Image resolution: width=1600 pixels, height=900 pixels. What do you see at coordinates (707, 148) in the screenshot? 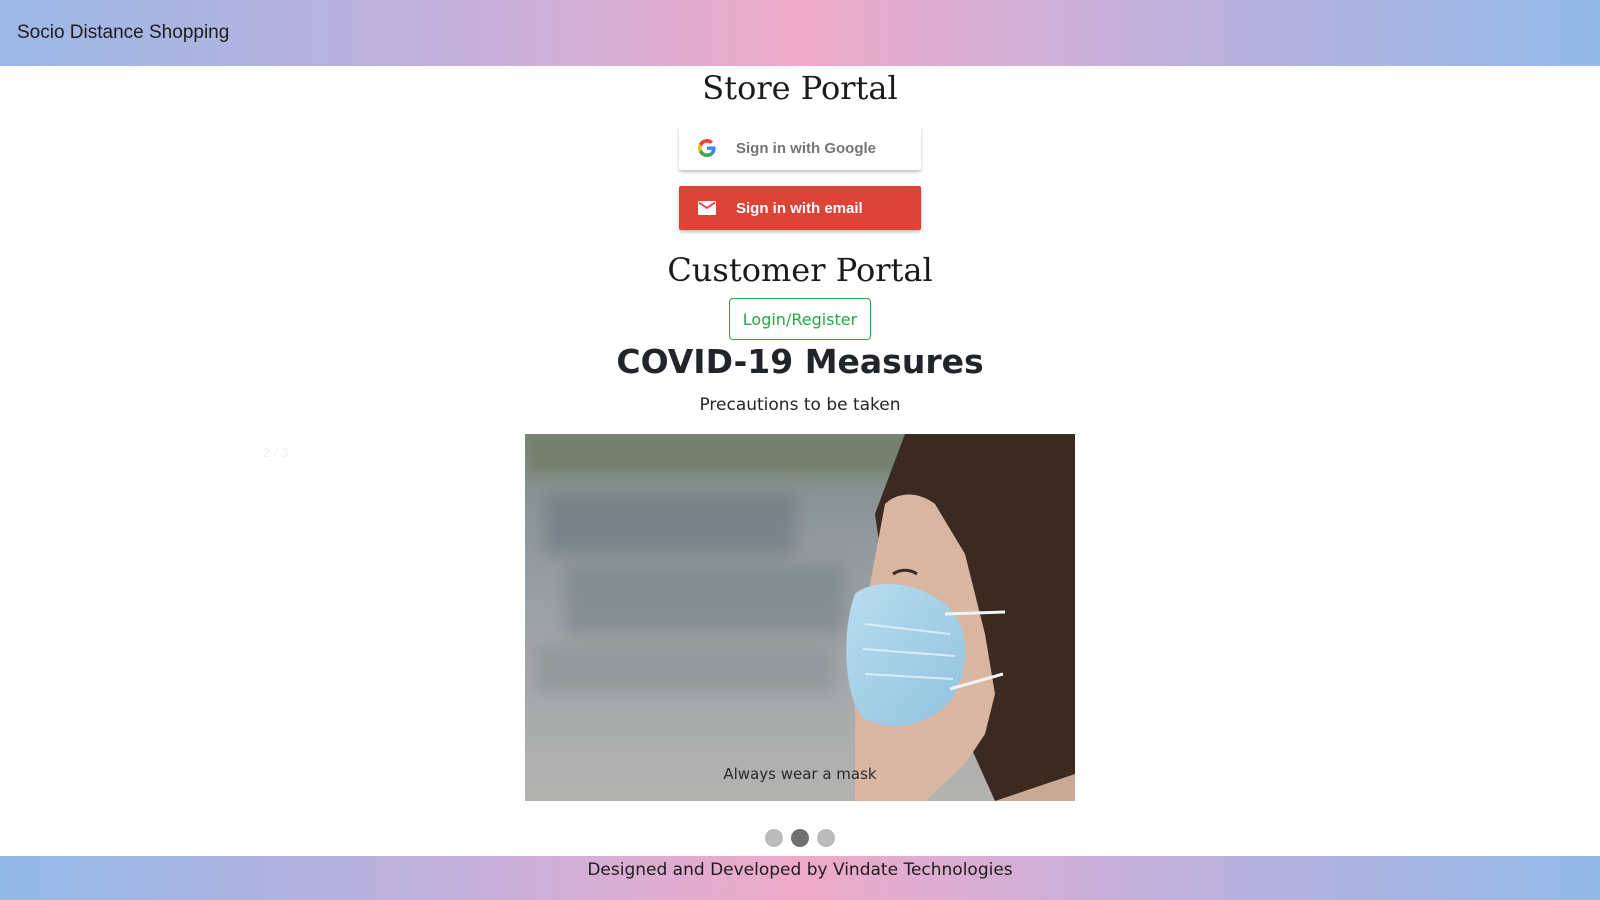
I see `google-icon` at bounding box center [707, 148].